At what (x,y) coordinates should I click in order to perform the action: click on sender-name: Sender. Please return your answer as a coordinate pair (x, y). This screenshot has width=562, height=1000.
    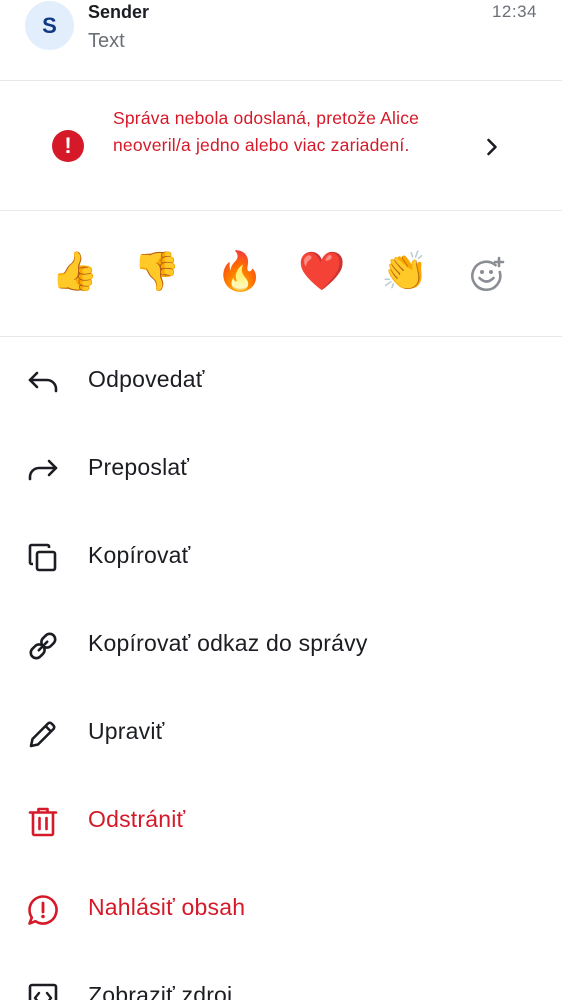
    Looking at the image, I should click on (119, 12).